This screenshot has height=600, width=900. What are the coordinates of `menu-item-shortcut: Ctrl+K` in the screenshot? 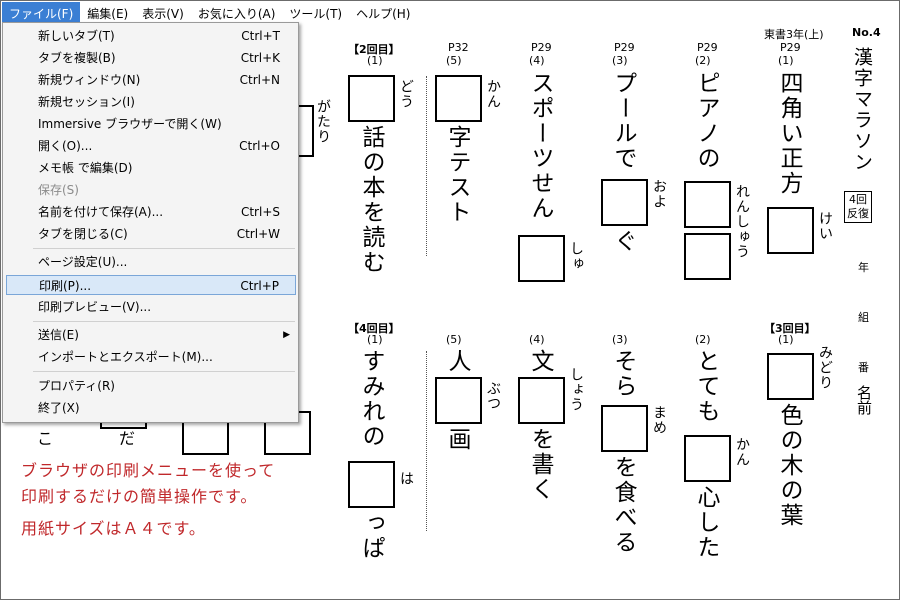 It's located at (260, 58).